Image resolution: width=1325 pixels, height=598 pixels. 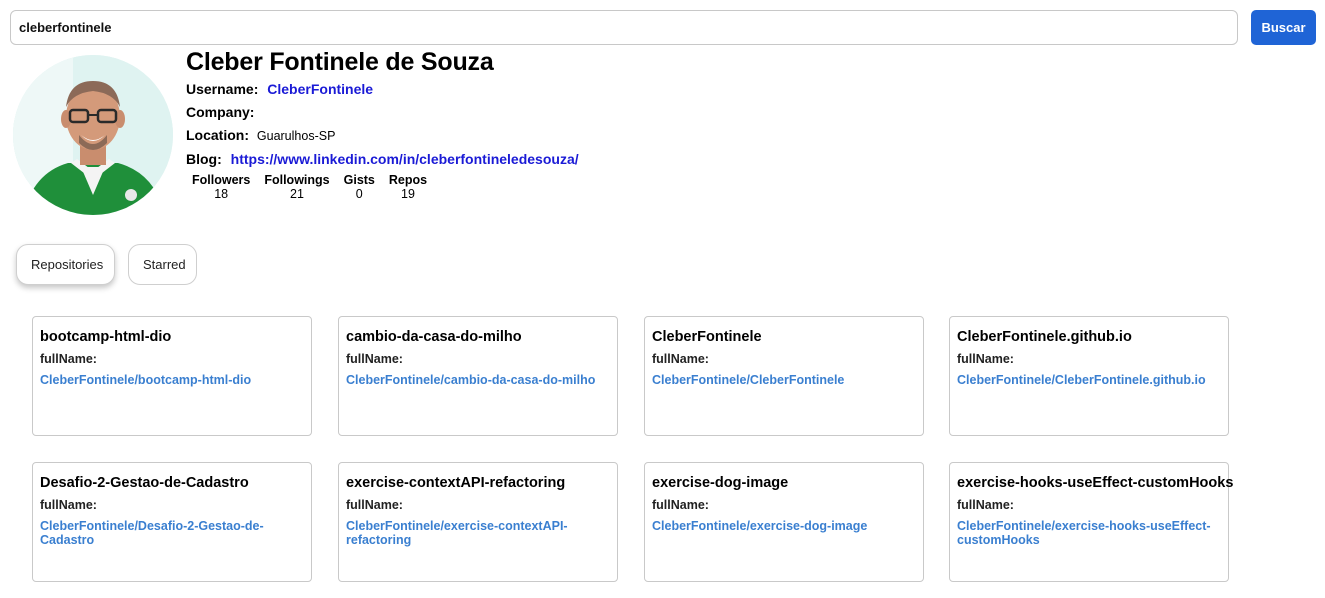 I want to click on search-bar: Buscar, so click(x=663, y=27).